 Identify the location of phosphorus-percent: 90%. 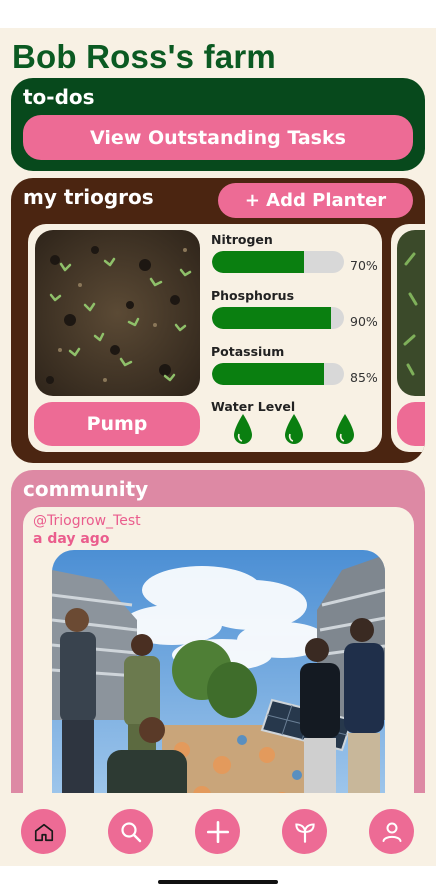
(364, 321).